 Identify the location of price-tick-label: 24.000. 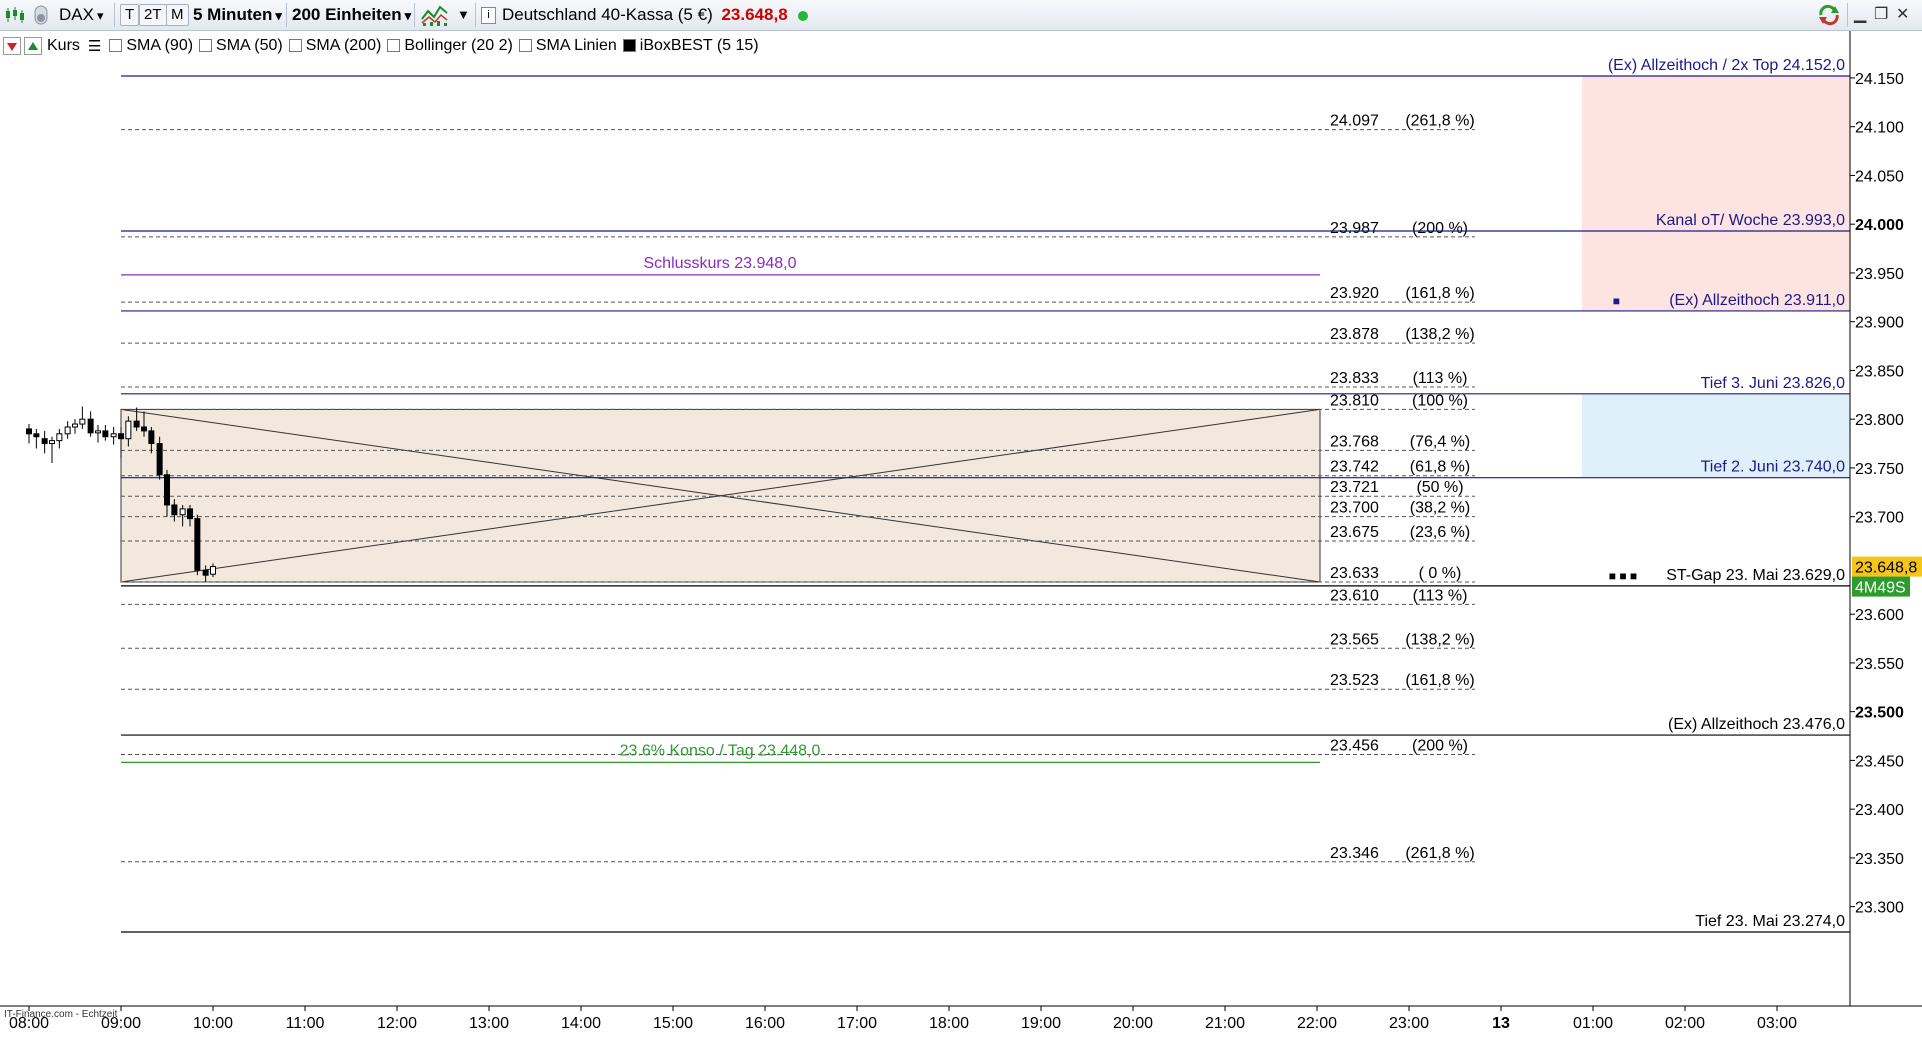
(1879, 225).